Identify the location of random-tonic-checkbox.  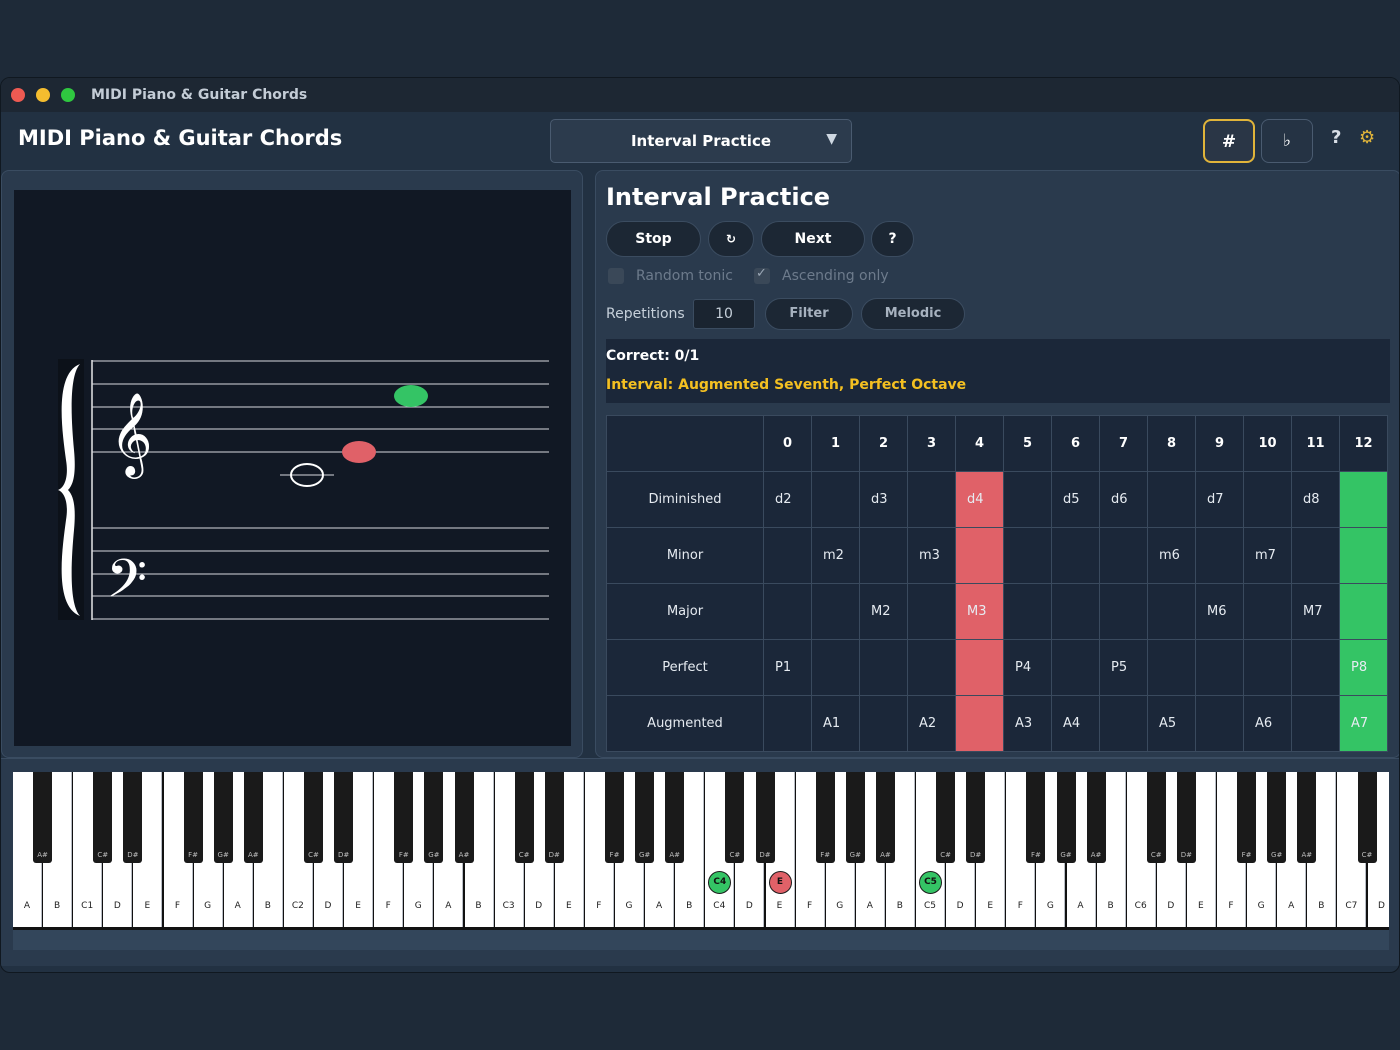
(616, 276).